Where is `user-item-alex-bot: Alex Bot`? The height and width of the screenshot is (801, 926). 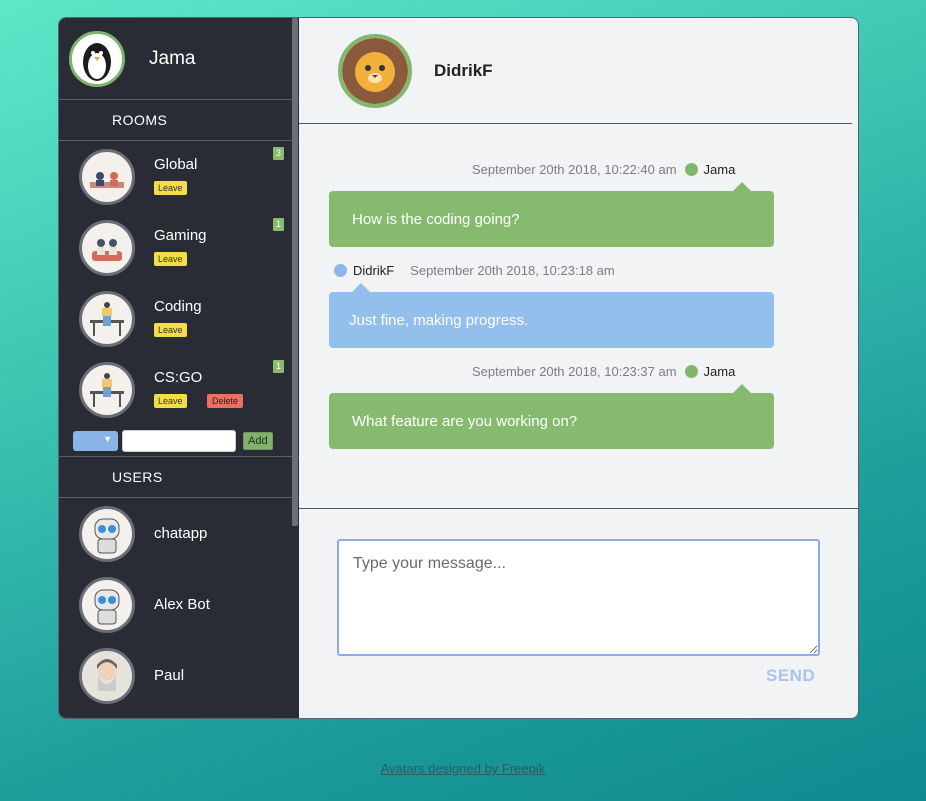
user-item-alex-bot: Alex Bot is located at coordinates (179, 604).